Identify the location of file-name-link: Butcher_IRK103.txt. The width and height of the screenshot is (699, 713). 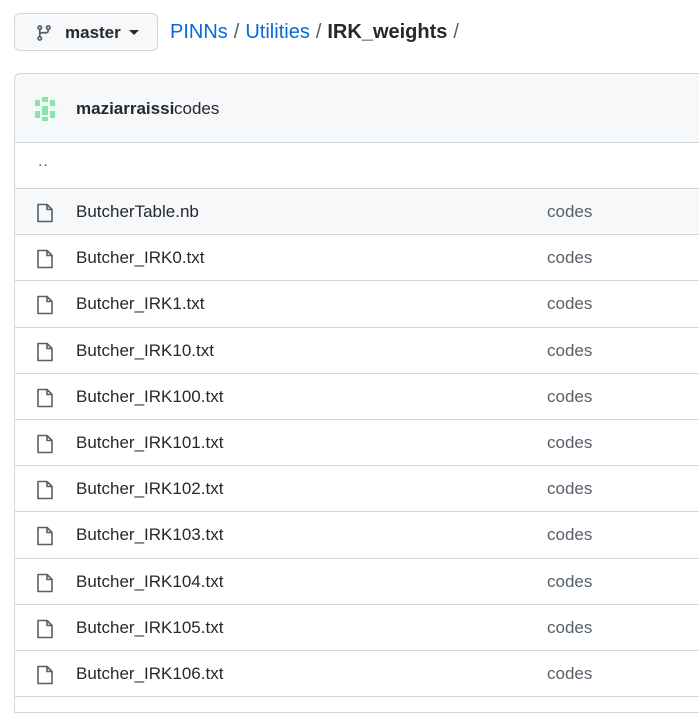
(149, 535).